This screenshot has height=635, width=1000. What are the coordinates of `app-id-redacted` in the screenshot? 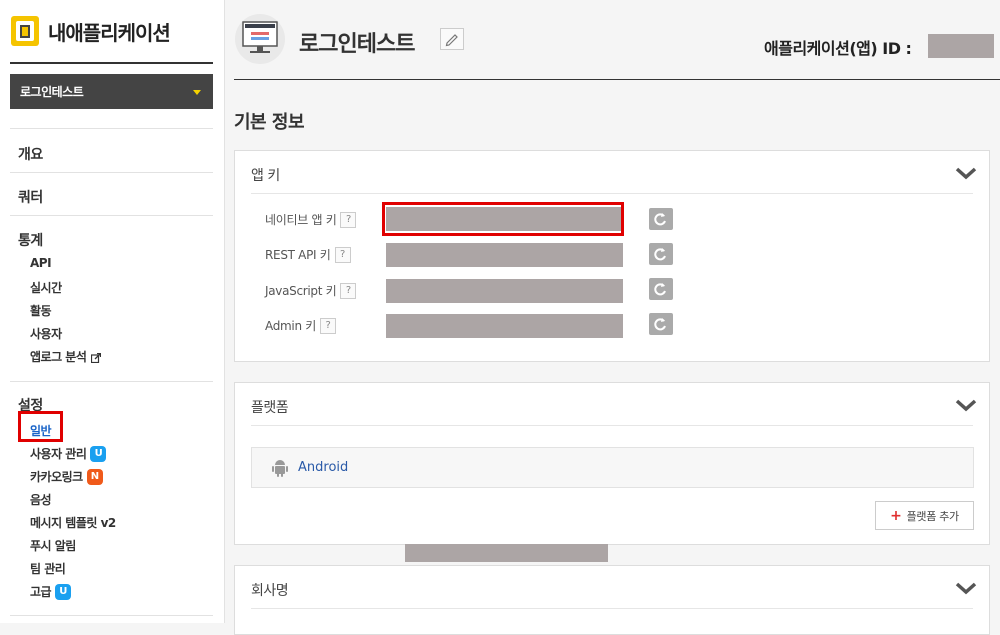 It's located at (961, 46).